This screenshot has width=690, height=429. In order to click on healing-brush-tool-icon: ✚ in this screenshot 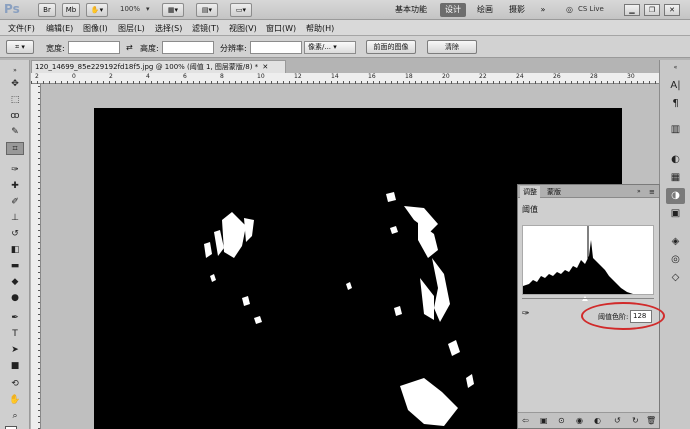, I will do `click(15, 186)`.